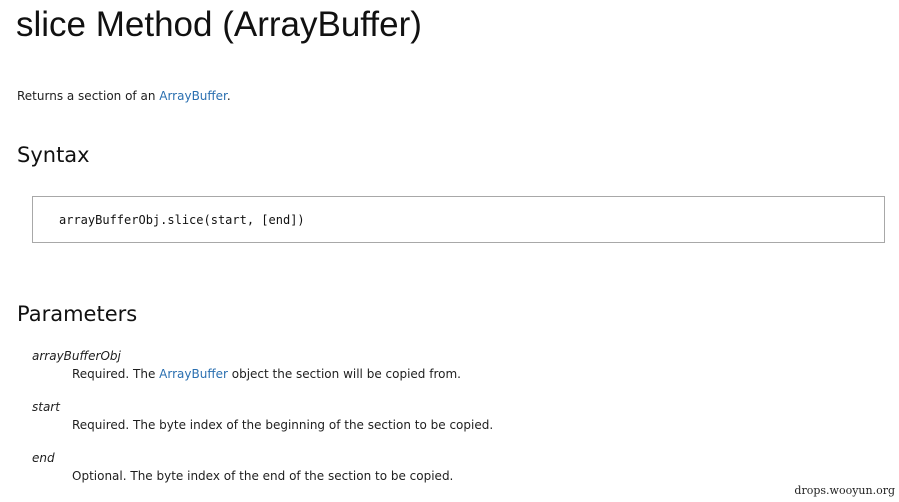 The width and height of the screenshot is (899, 502). I want to click on param-name-end: end, so click(43, 458).